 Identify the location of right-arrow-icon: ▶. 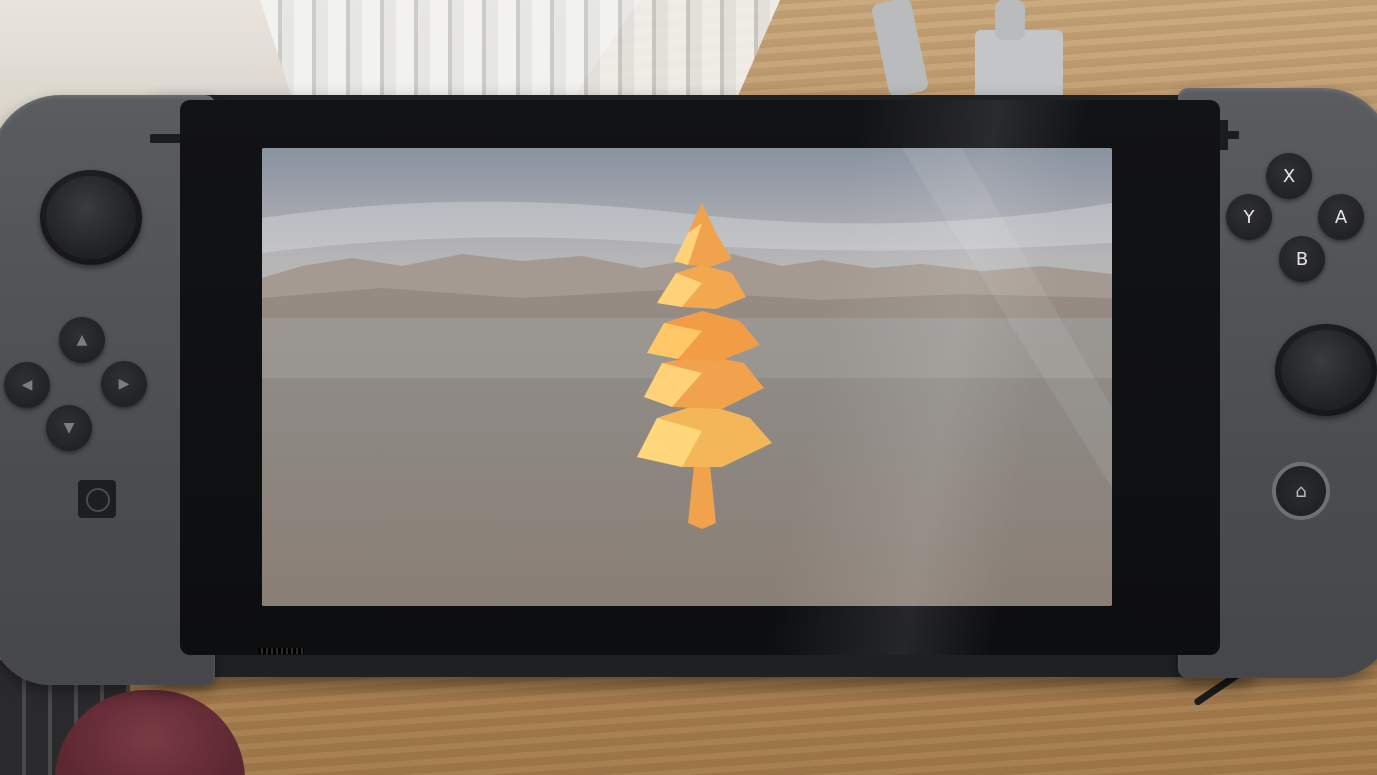
(124, 384).